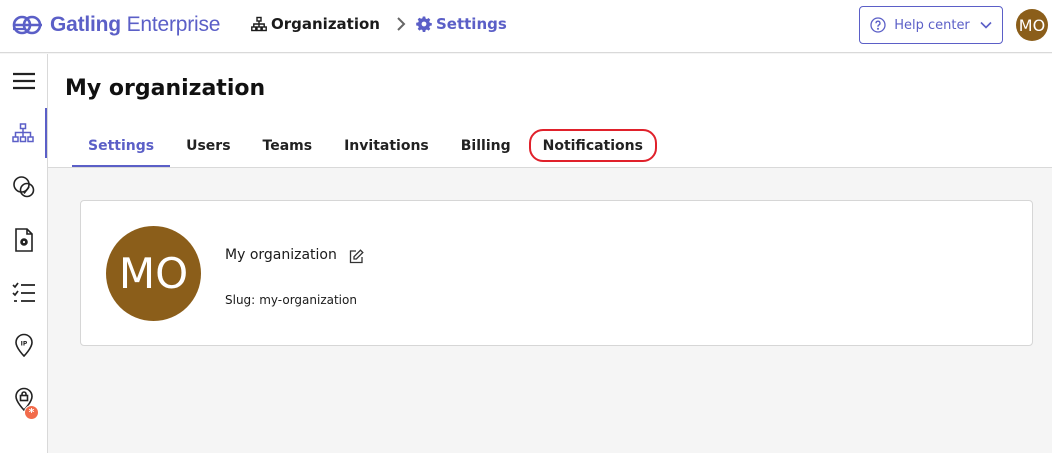 The height and width of the screenshot is (453, 1052). I want to click on tab-settings: Settings, so click(121, 147).